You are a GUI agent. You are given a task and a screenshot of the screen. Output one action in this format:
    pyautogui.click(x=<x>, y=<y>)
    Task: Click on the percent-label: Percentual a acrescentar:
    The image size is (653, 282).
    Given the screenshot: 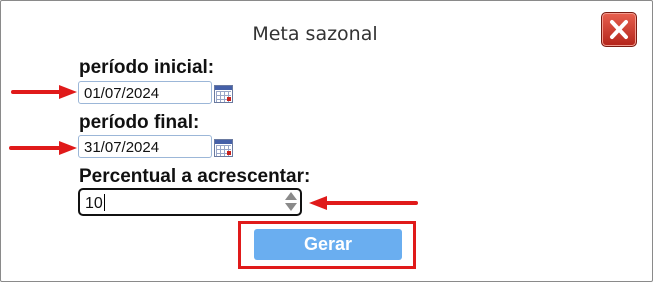 What is the action you would take?
    pyautogui.click(x=195, y=176)
    